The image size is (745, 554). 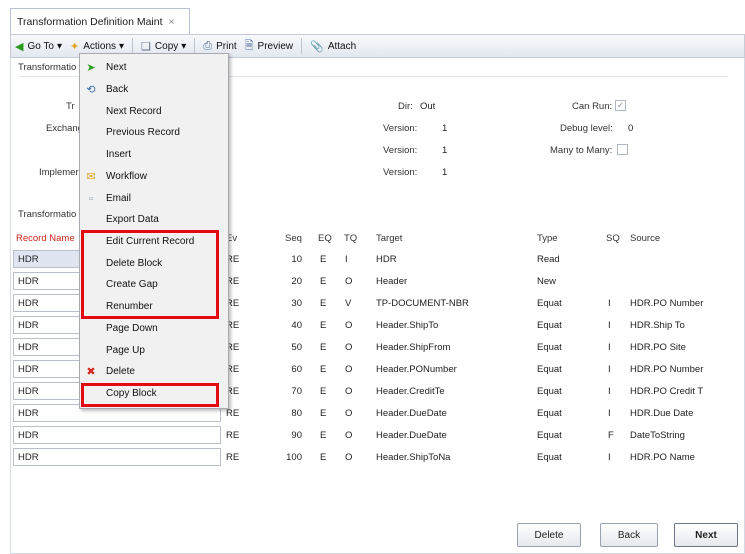 What do you see at coordinates (613, 238) in the screenshot?
I see `header-sq: SQ` at bounding box center [613, 238].